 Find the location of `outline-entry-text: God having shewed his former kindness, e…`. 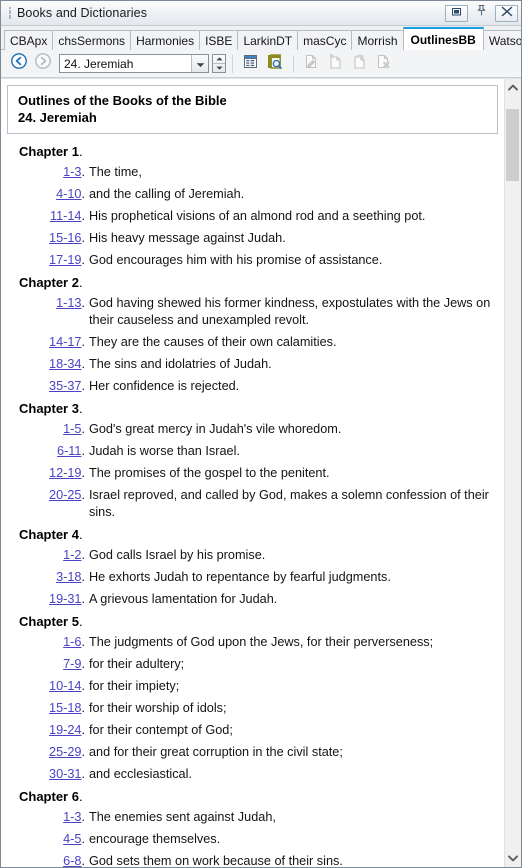

outline-entry-text: God having shewed his former kindness, e… is located at coordinates (290, 311).